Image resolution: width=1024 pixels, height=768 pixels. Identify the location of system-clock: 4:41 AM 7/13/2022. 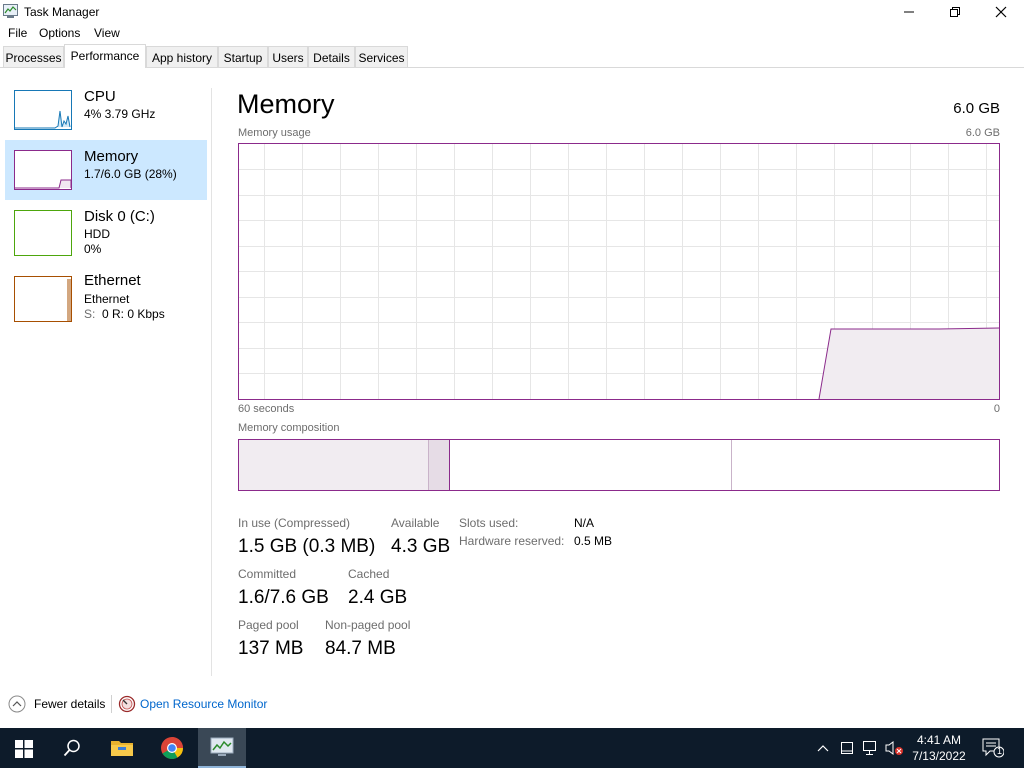
(939, 748).